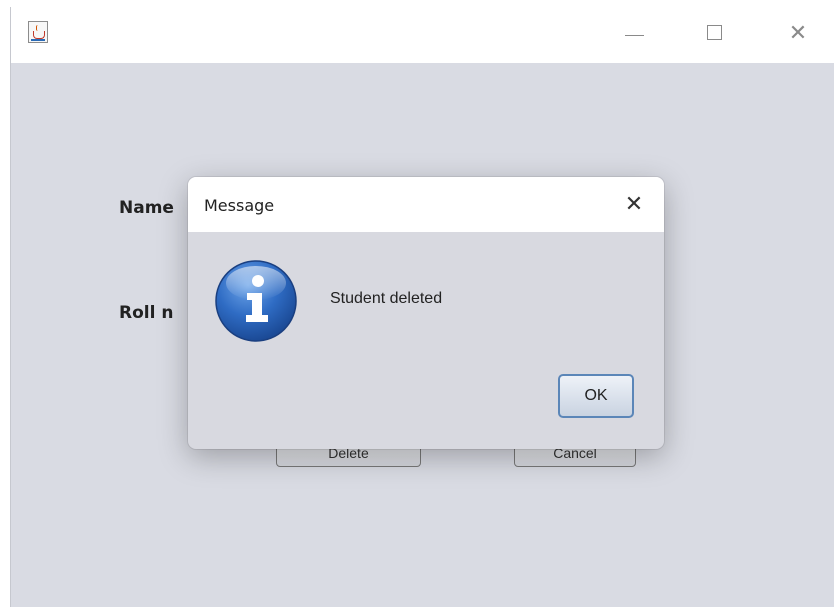 The image size is (834, 607). I want to click on ok-button: OK, so click(596, 396).